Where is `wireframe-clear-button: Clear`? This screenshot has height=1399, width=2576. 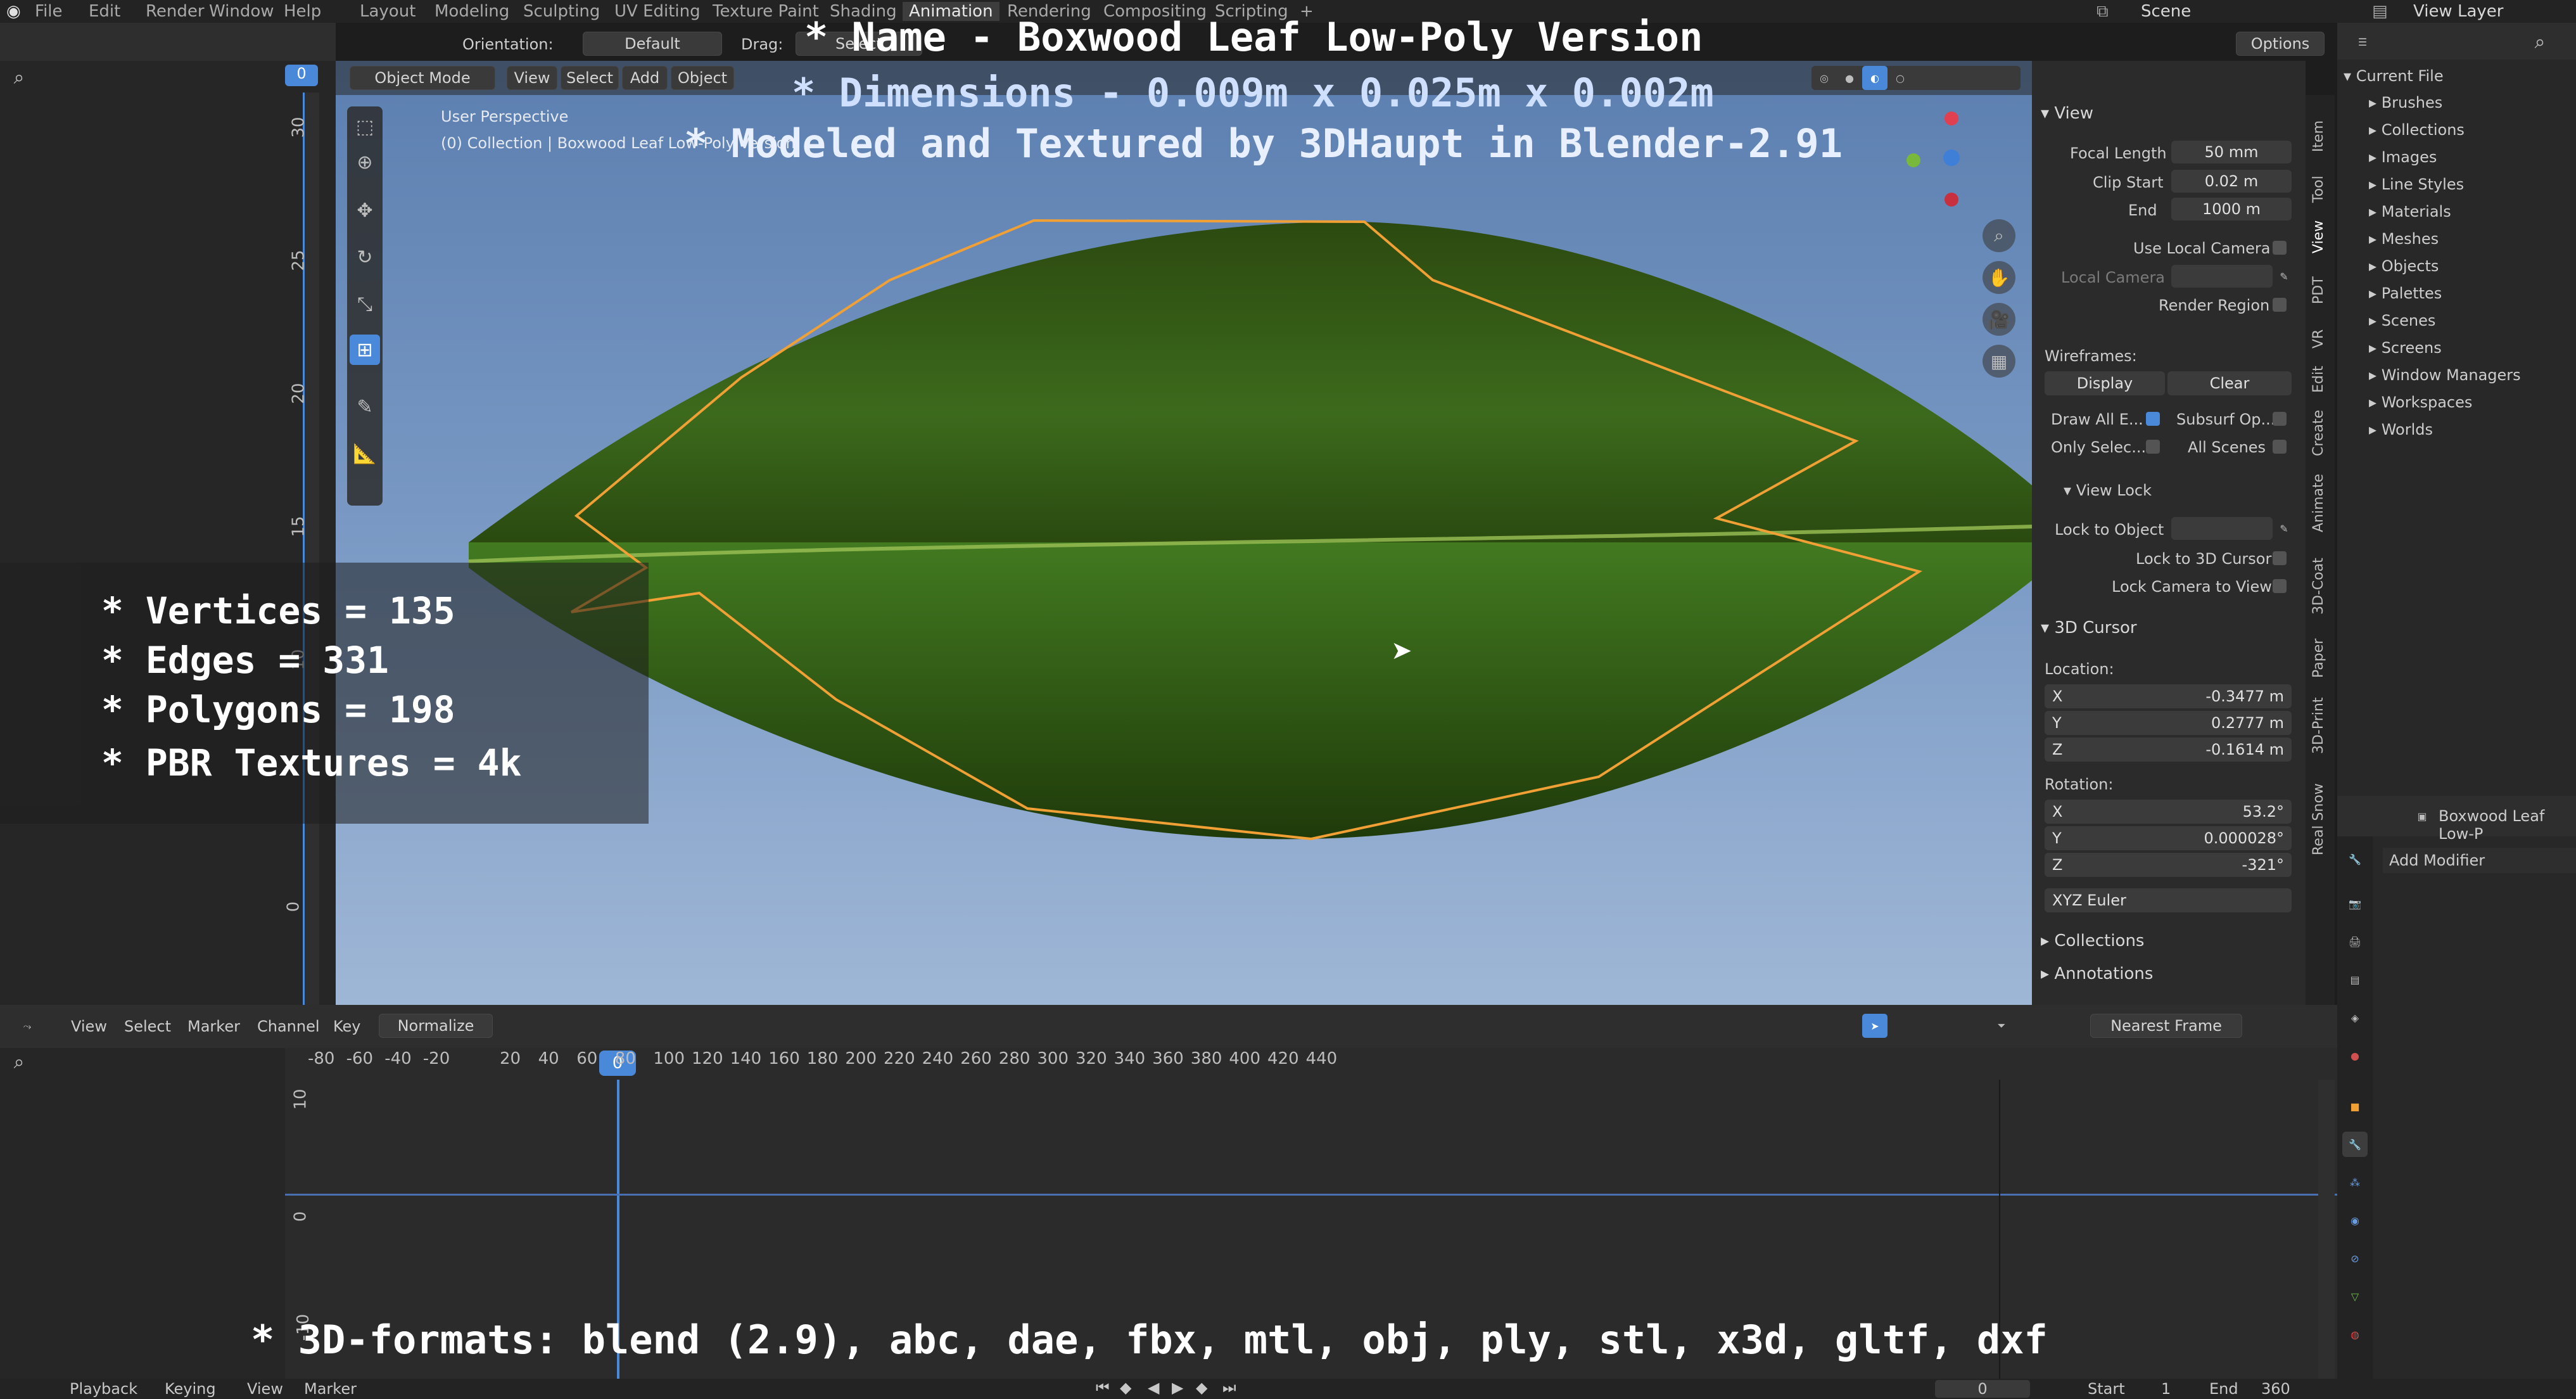 wireframe-clear-button: Clear is located at coordinates (2229, 383).